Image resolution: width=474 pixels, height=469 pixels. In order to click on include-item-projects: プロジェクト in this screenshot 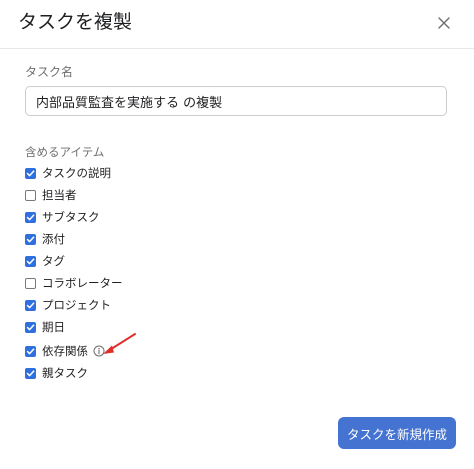, I will do `click(68, 305)`.